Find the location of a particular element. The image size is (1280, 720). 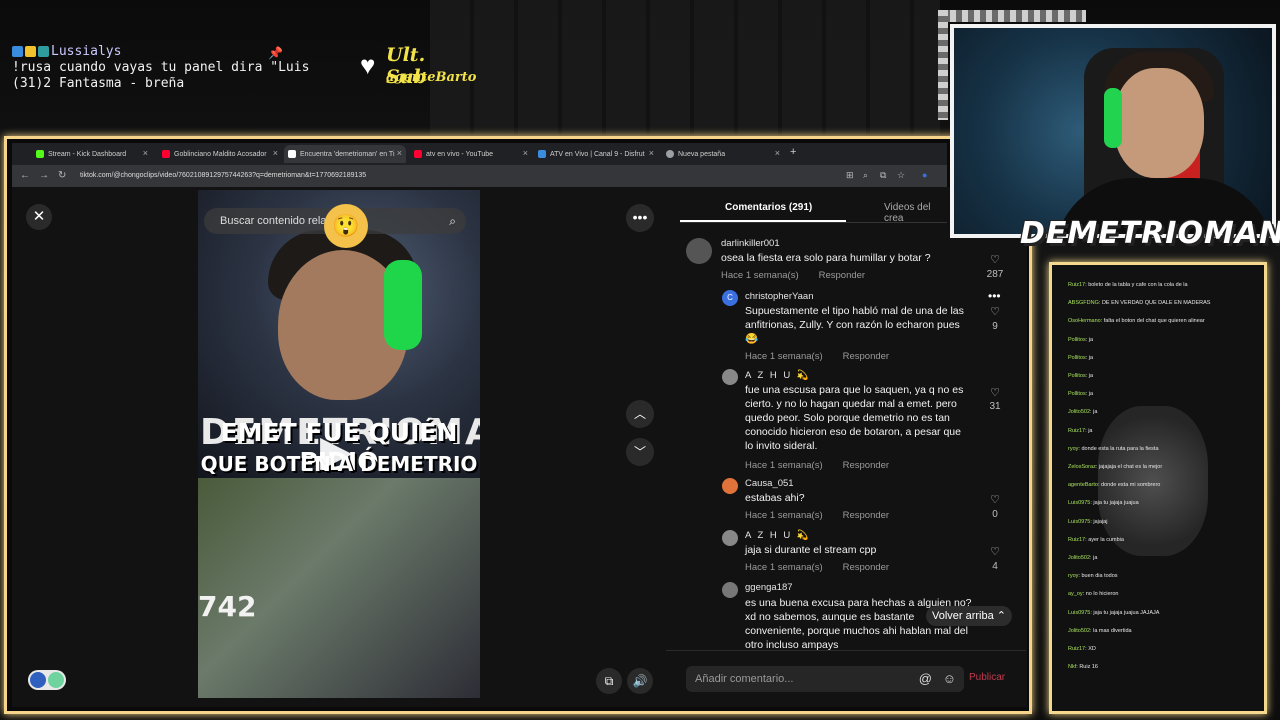

chat-message: ZelosSoraz: jajajaja el chat es la mejor is located at coordinates (1115, 467).